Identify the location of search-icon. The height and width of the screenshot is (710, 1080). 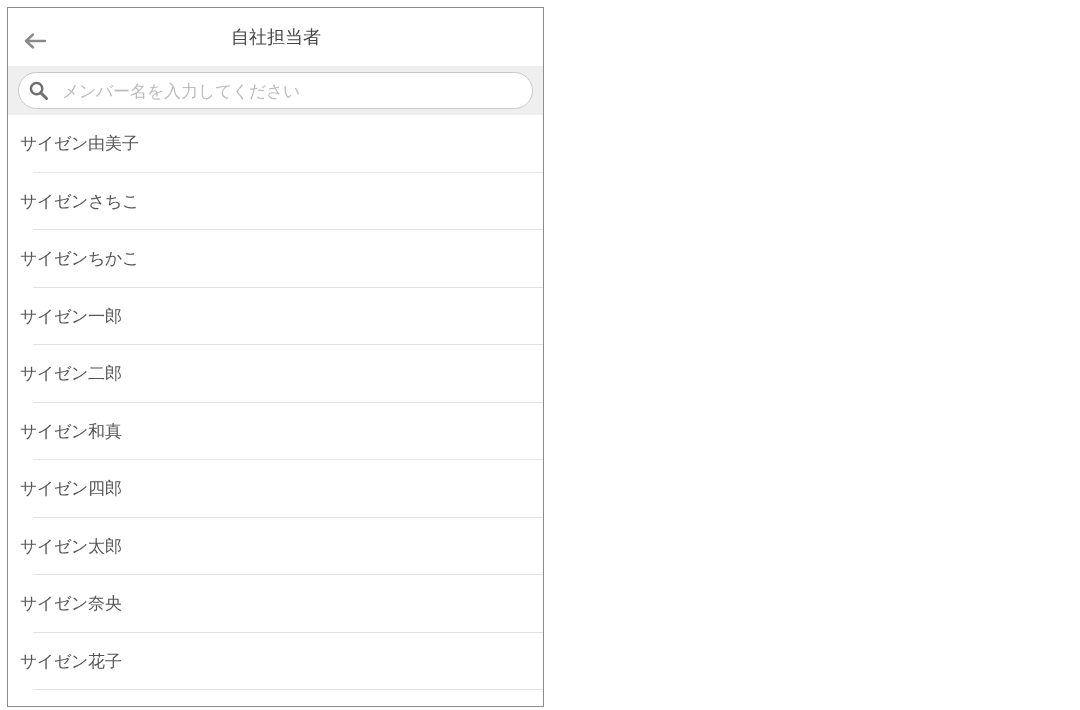
(38, 90).